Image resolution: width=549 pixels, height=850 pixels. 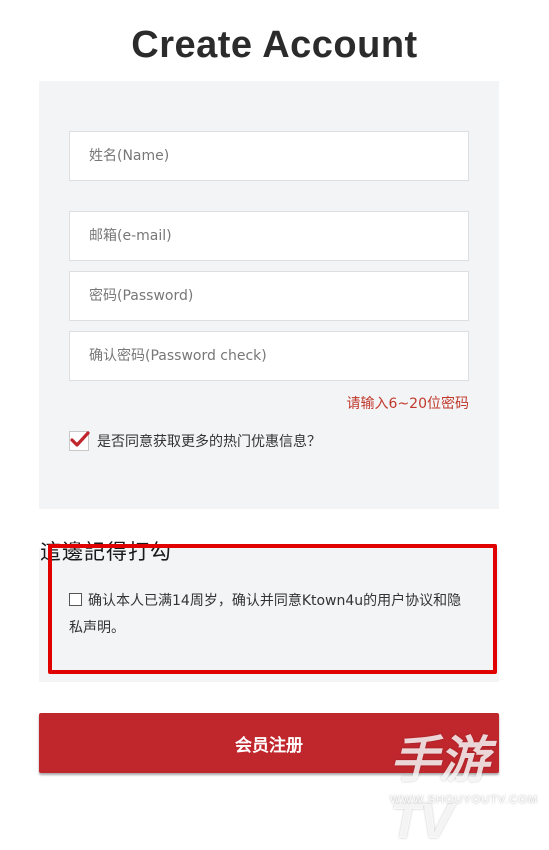 I want to click on password-input, so click(x=269, y=296).